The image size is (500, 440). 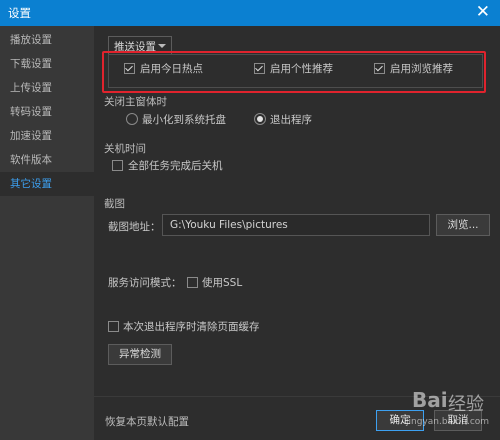 What do you see at coordinates (132, 119) in the screenshot?
I see `radio-minimize-tray` at bounding box center [132, 119].